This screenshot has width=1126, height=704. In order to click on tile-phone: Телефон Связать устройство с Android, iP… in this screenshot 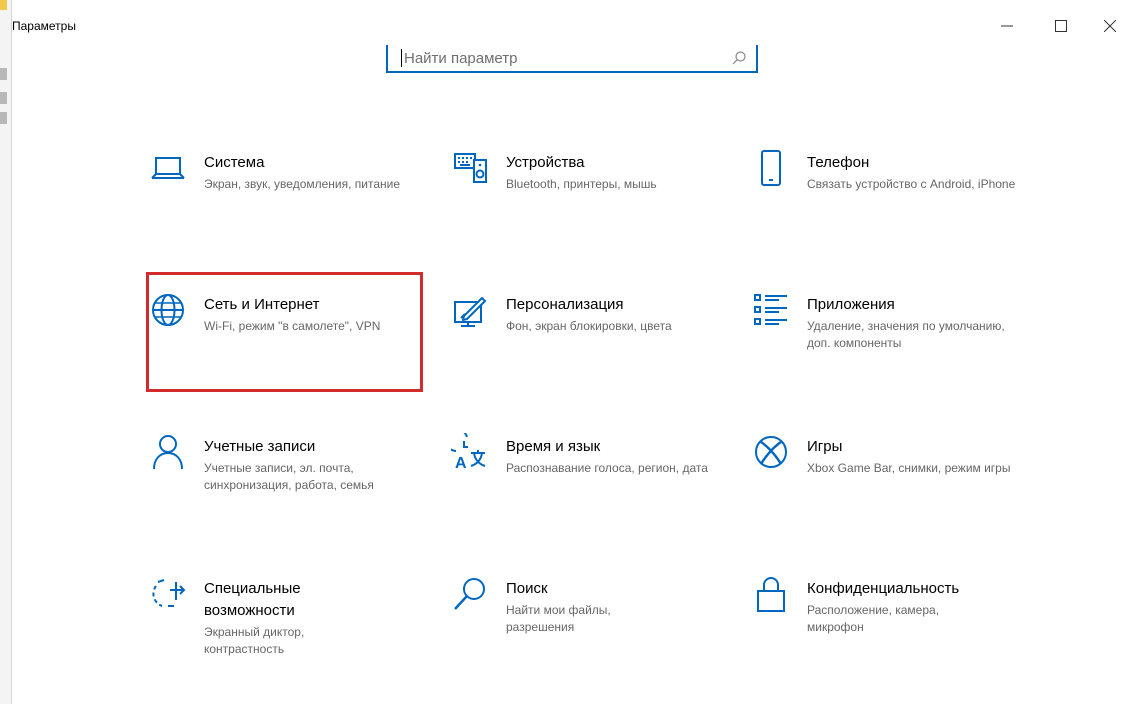, I will do `click(901, 208)`.